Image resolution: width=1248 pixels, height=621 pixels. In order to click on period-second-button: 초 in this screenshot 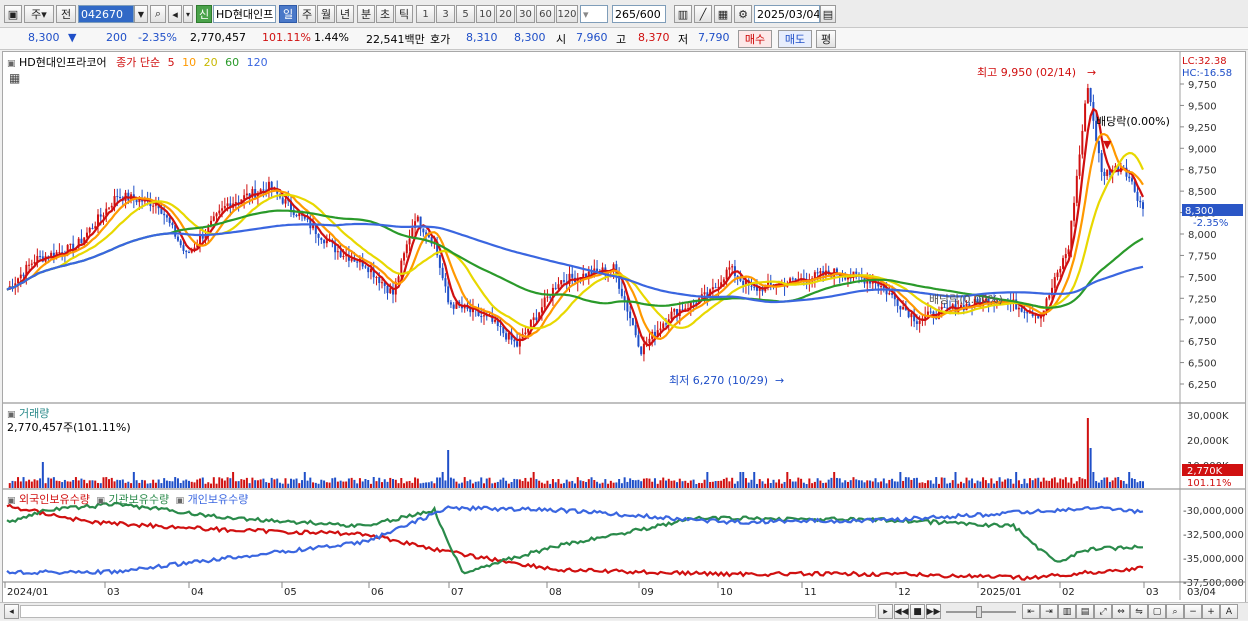, I will do `click(385, 14)`.